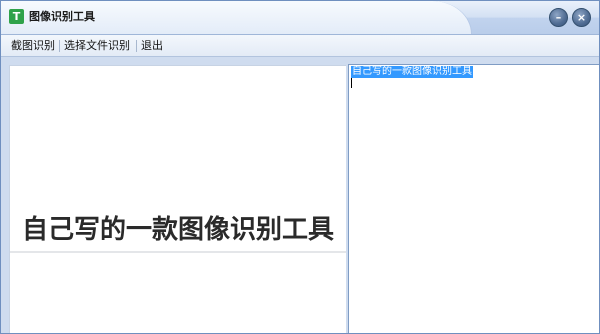 The height and width of the screenshot is (334, 600). Describe the element at coordinates (16, 16) in the screenshot. I see `app-icon: T` at that location.